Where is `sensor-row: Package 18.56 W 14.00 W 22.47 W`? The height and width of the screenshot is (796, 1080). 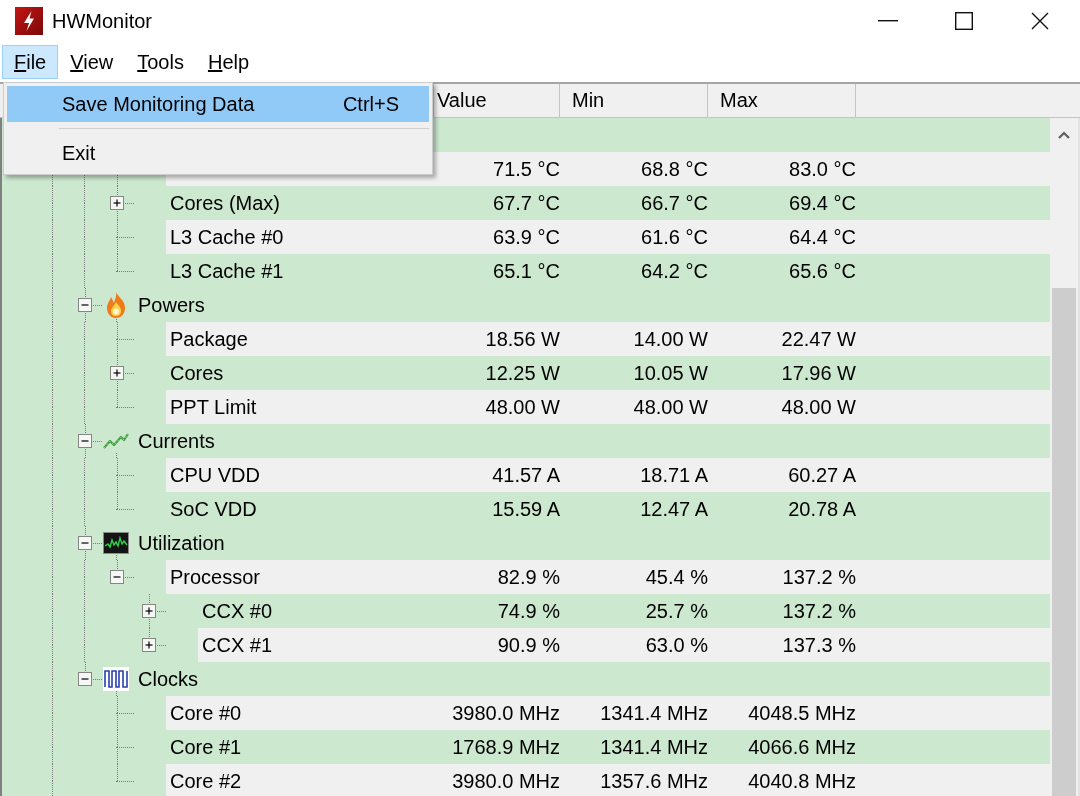
sensor-row: Package 18.56 W 14.00 W 22.47 W is located at coordinates (608, 339).